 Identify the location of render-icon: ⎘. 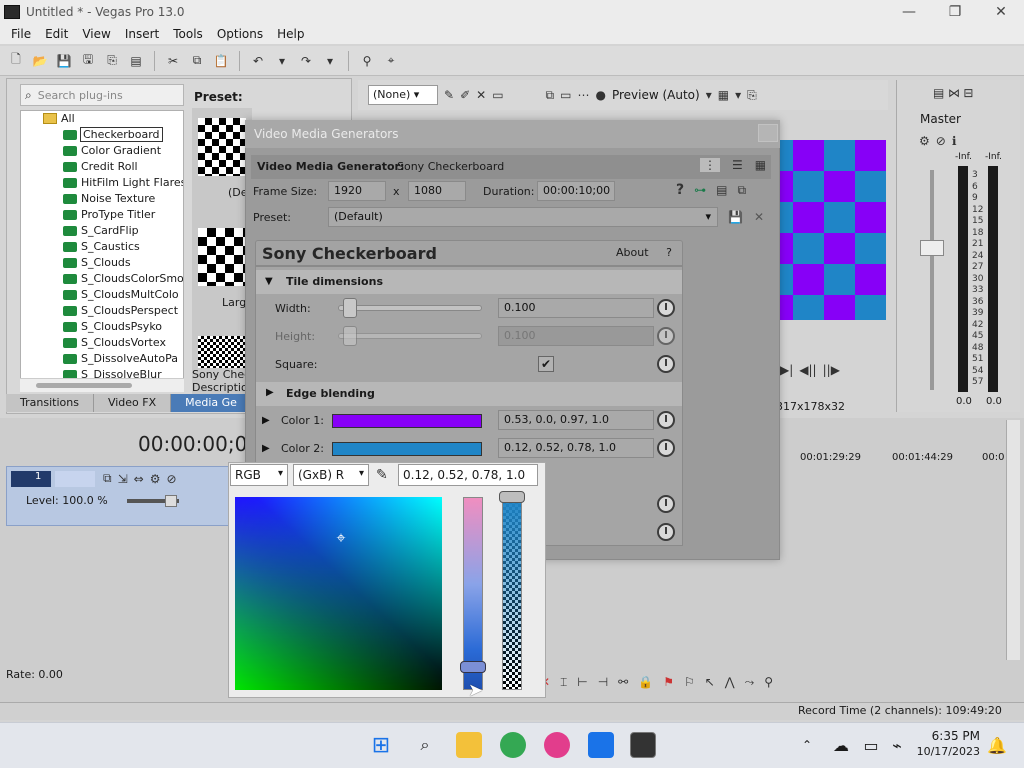
(112, 61).